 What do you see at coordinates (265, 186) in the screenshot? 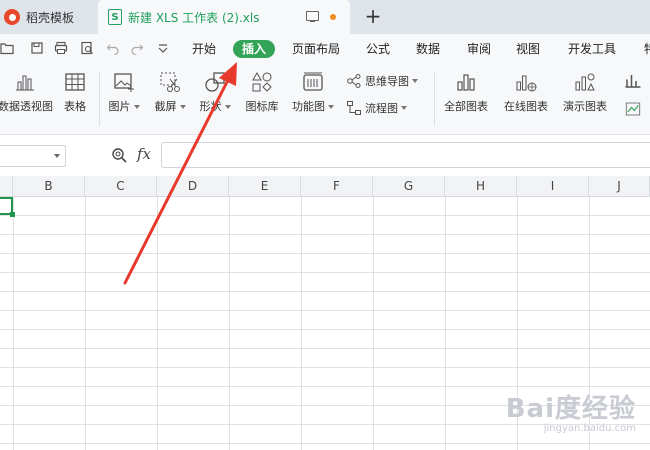
I see `column-header-e: E` at bounding box center [265, 186].